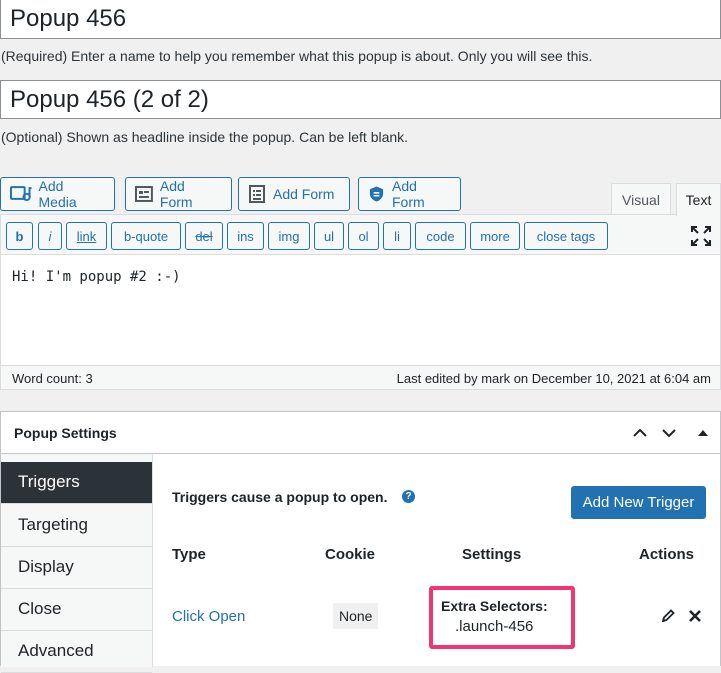  Describe the element at coordinates (360, 433) in the screenshot. I see `popup-settings-header: Popup Settings` at that location.